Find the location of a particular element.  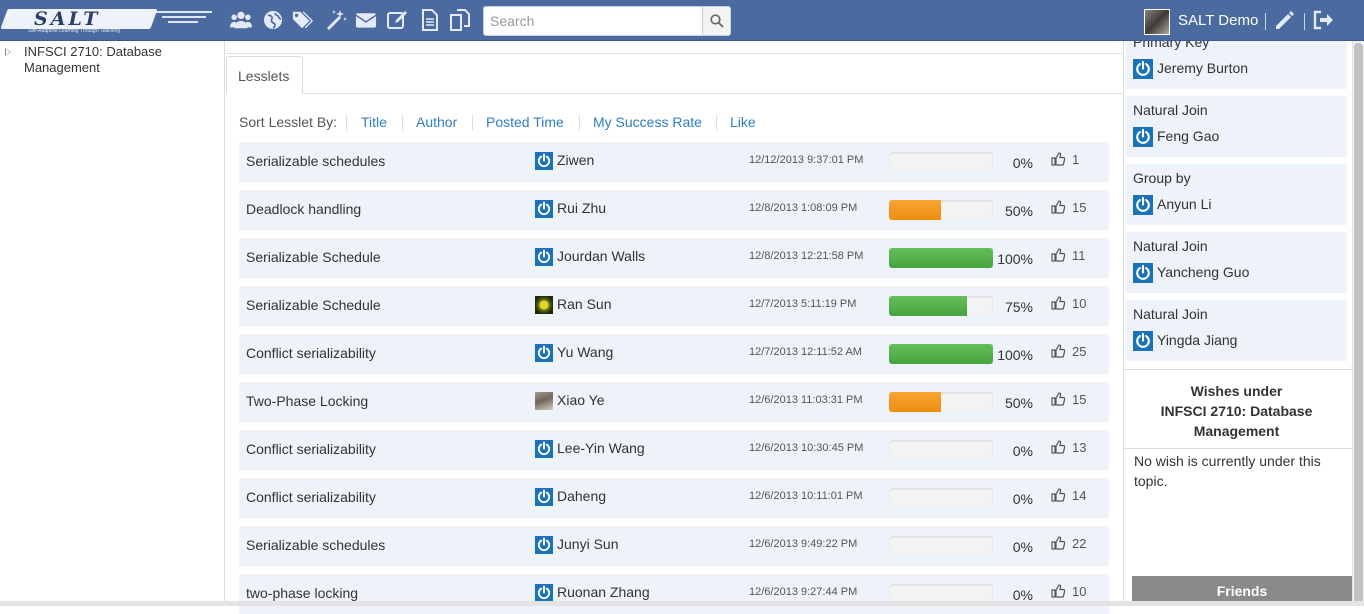

wishes-empty-message: No wish is currently under this topic. is located at coordinates (1227, 471).